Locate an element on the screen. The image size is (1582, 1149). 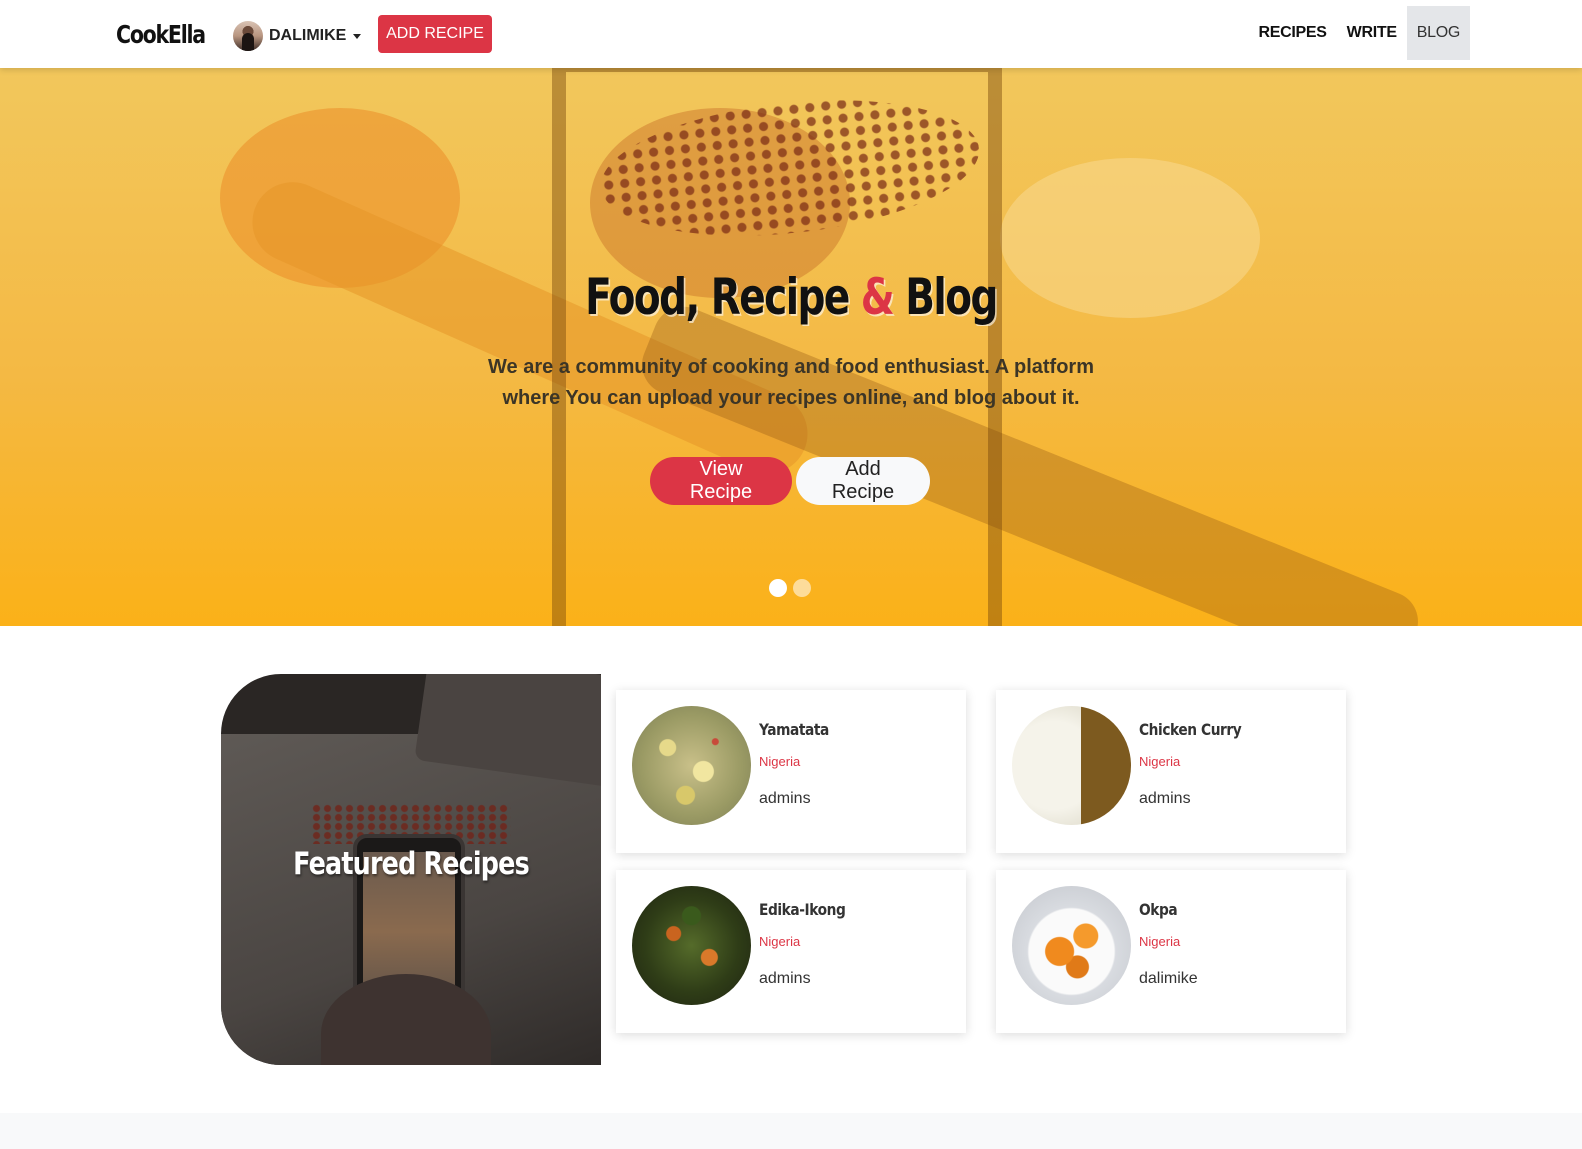
featured-title: Featured Recipes is located at coordinates (411, 864).